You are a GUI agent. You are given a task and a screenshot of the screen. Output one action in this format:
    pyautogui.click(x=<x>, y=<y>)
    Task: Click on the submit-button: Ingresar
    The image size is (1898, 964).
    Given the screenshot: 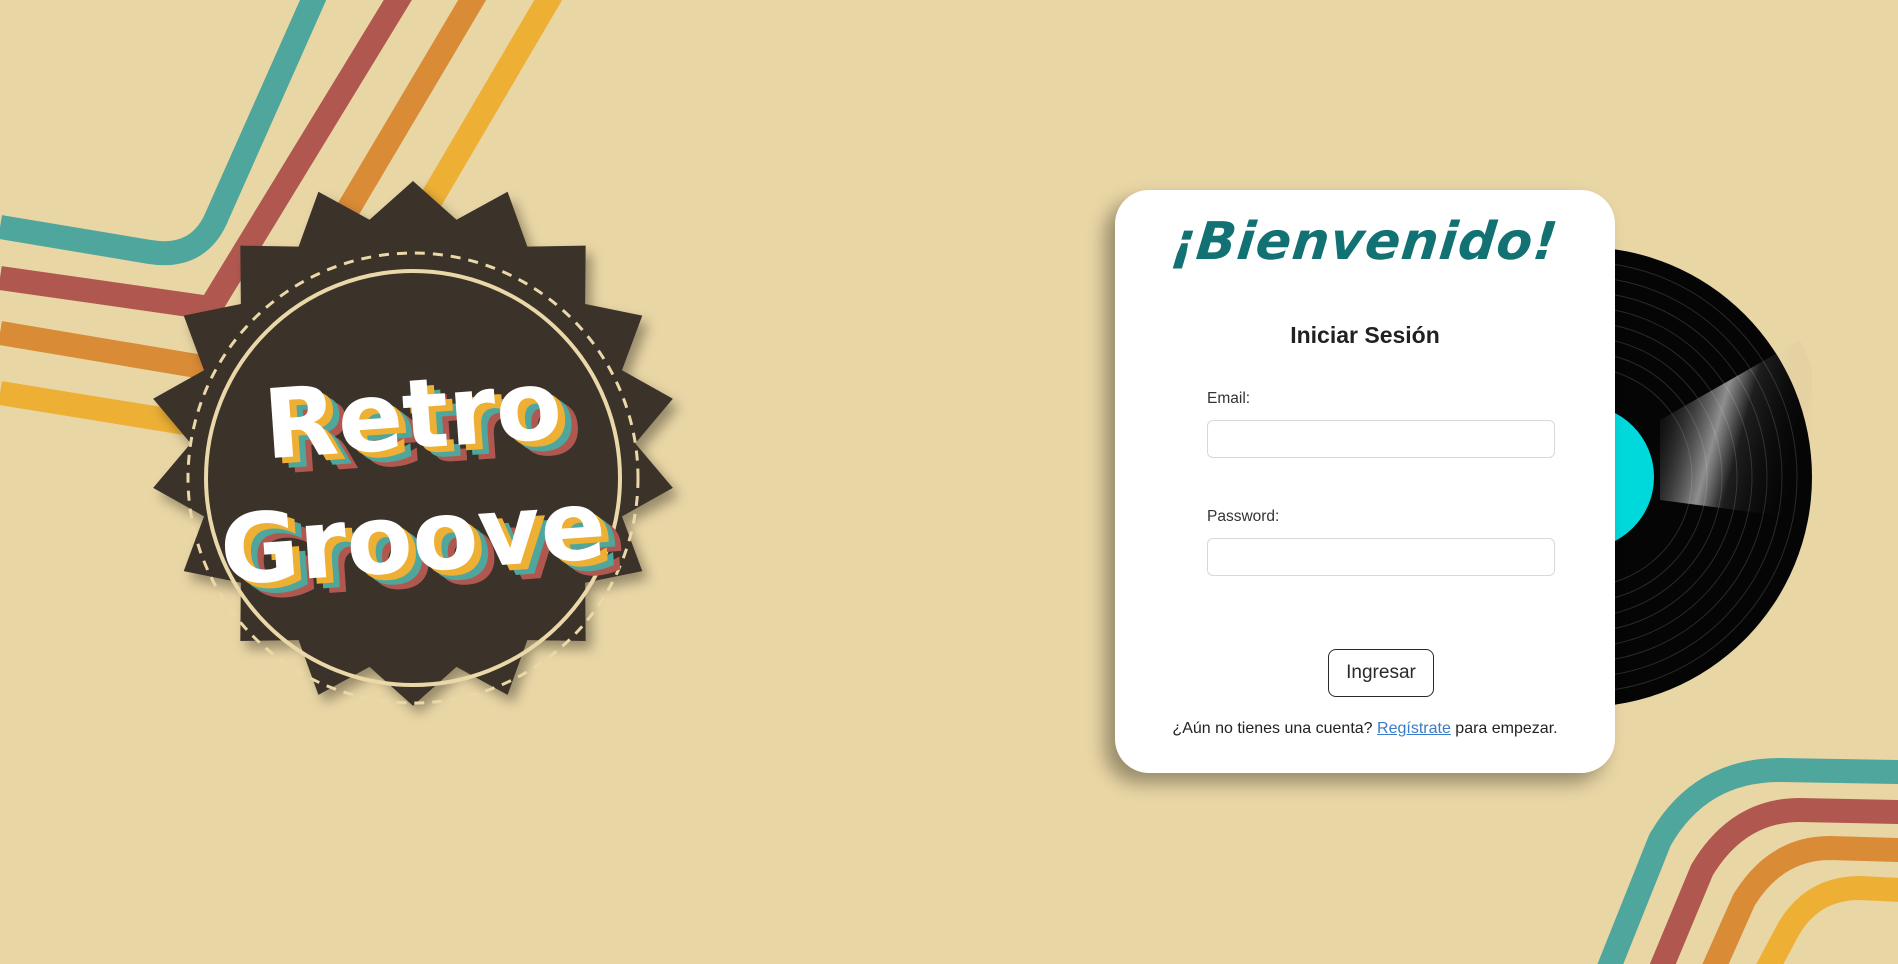 What is the action you would take?
    pyautogui.click(x=1381, y=673)
    